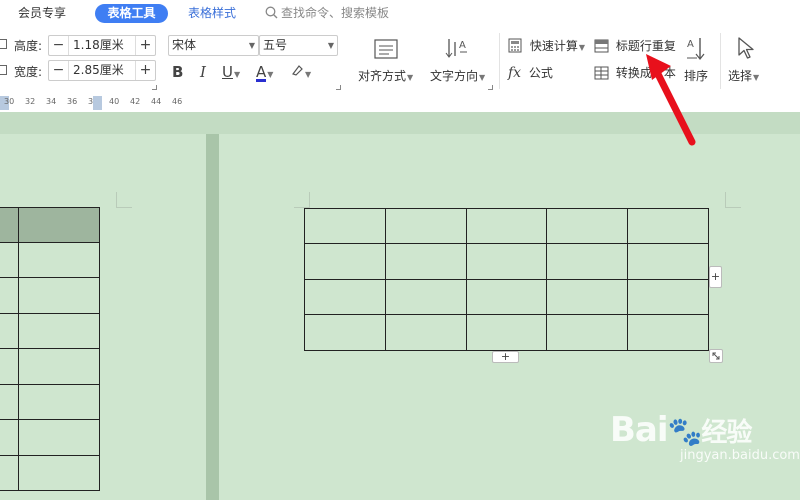  What do you see at coordinates (387, 61) in the screenshot?
I see `align-button: 对齐方式▼` at bounding box center [387, 61].